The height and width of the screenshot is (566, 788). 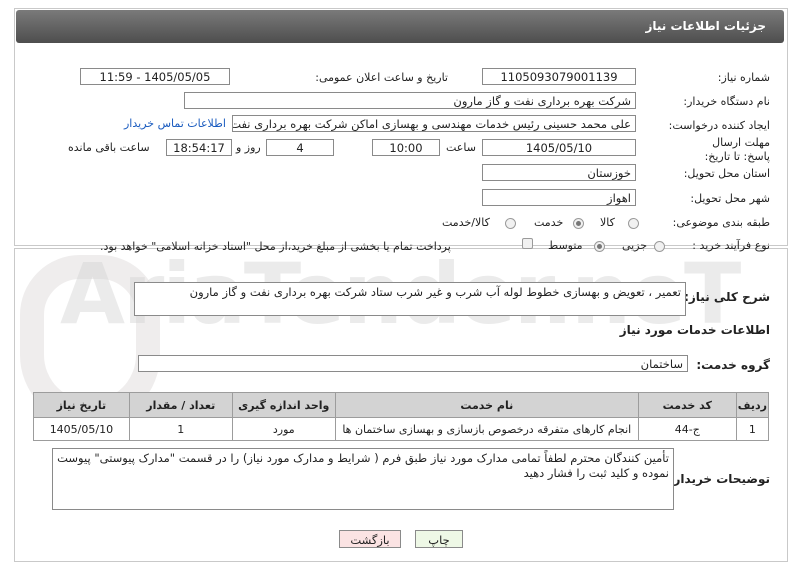 I want to click on col-header-unit: واحد اندازه گیری, so click(x=283, y=405).